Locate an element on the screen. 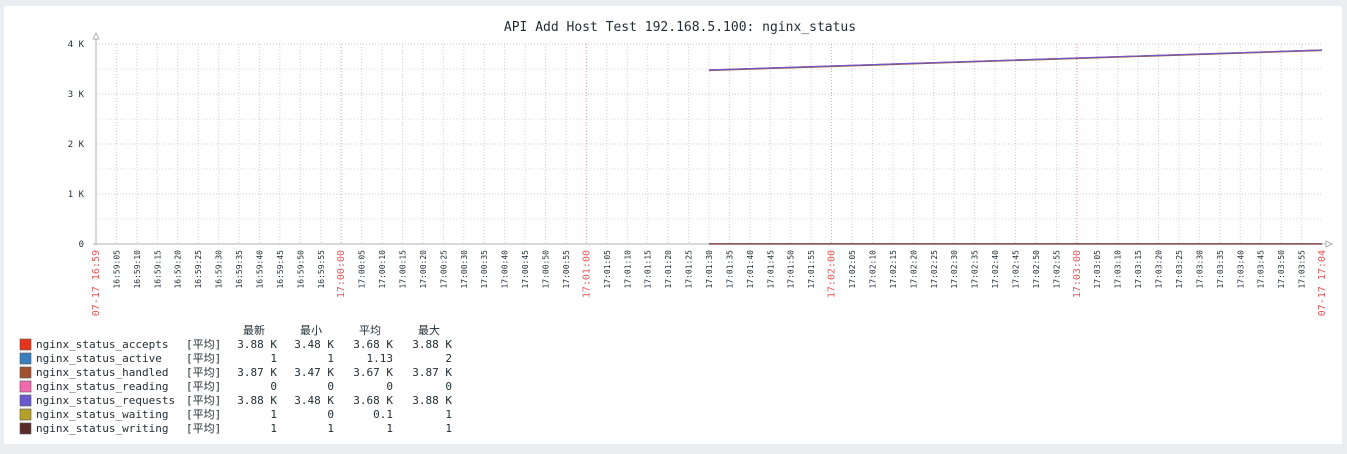 The image size is (1347, 454). y-axis-ticks: 0 1 K 2 K 3 K 4 K is located at coordinates (76, 145).